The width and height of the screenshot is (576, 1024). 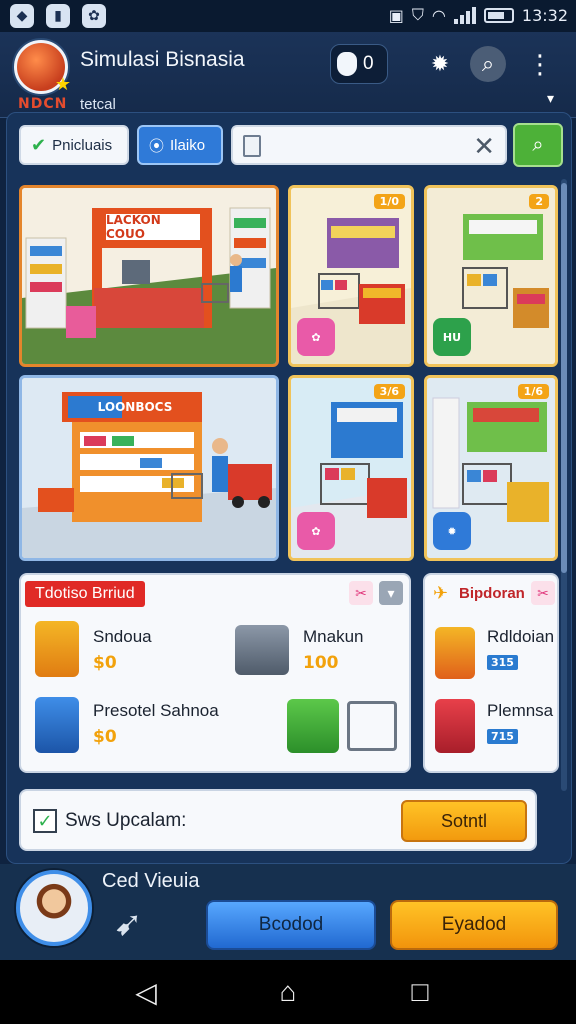 What do you see at coordinates (162, 59) in the screenshot?
I see `app-title: Simulasi Bisnasia` at bounding box center [162, 59].